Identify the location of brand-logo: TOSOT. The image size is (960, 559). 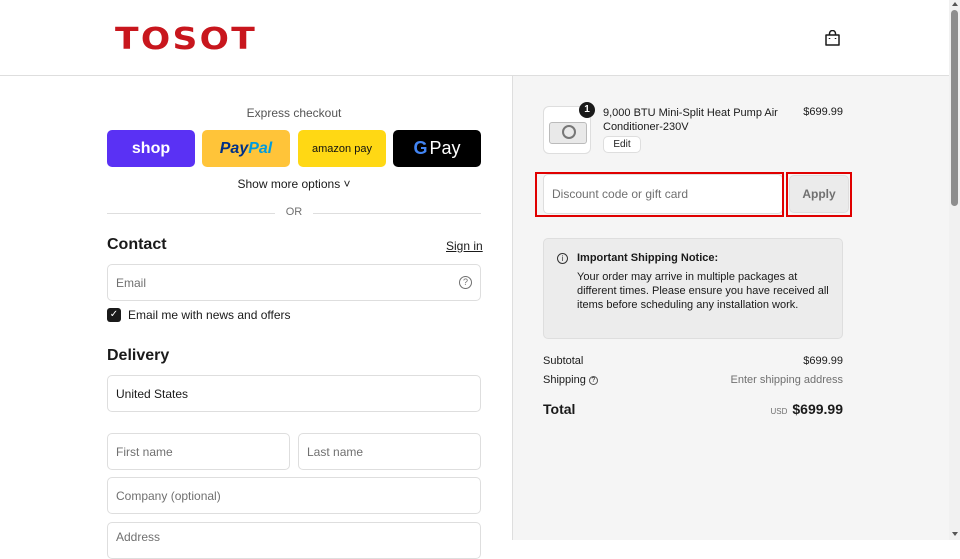
(186, 39).